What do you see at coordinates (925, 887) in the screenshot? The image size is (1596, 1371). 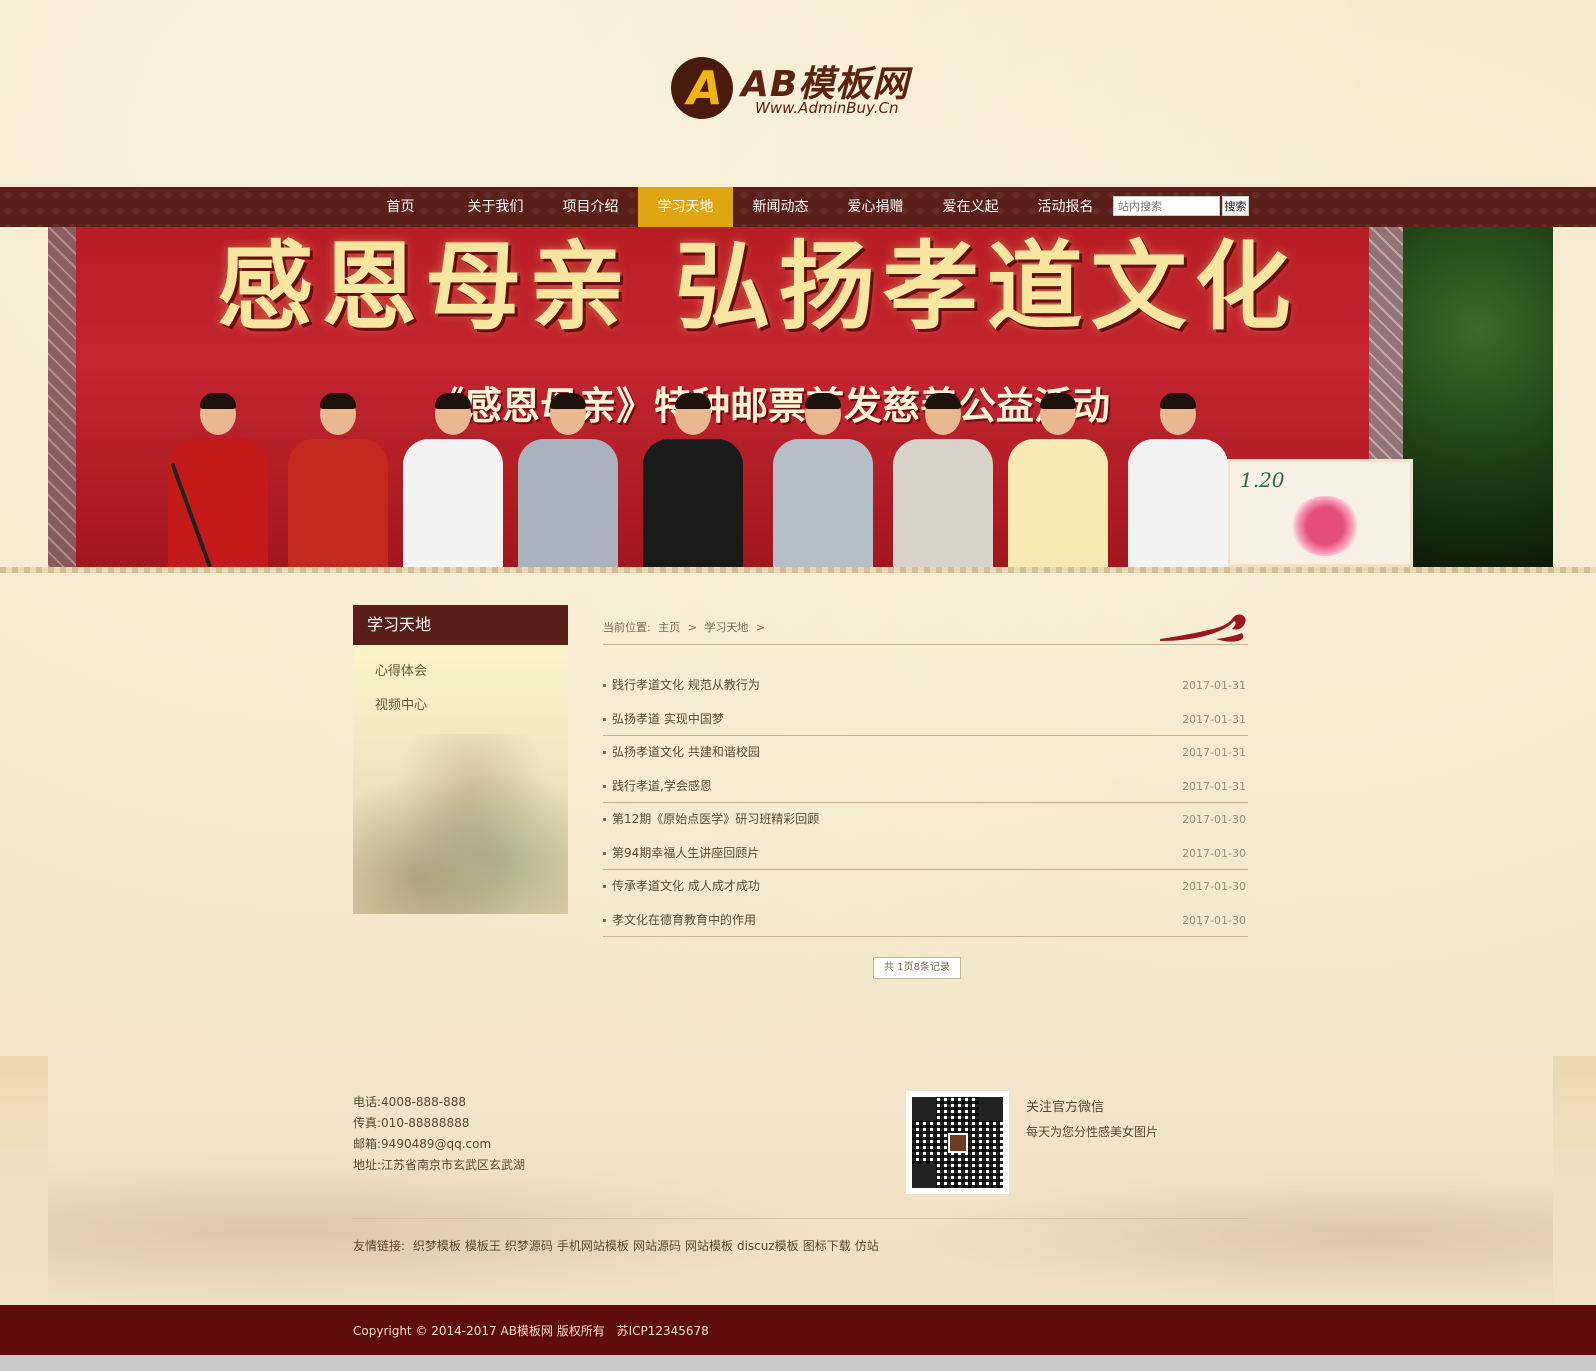 I see `news-item: 传承孝道文化 成人成才成功 2017-01-30` at bounding box center [925, 887].